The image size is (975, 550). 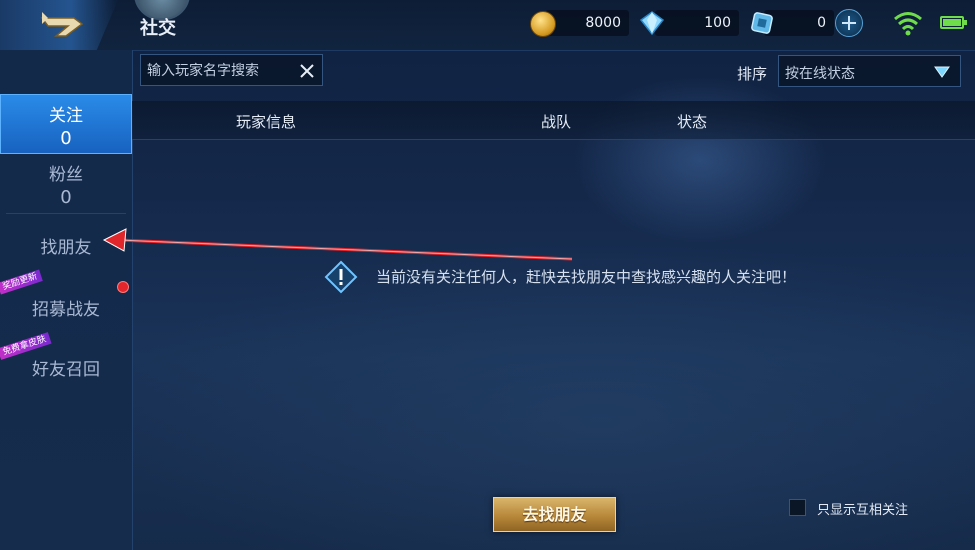 What do you see at coordinates (158, 28) in the screenshot?
I see `page-title: 社交` at bounding box center [158, 28].